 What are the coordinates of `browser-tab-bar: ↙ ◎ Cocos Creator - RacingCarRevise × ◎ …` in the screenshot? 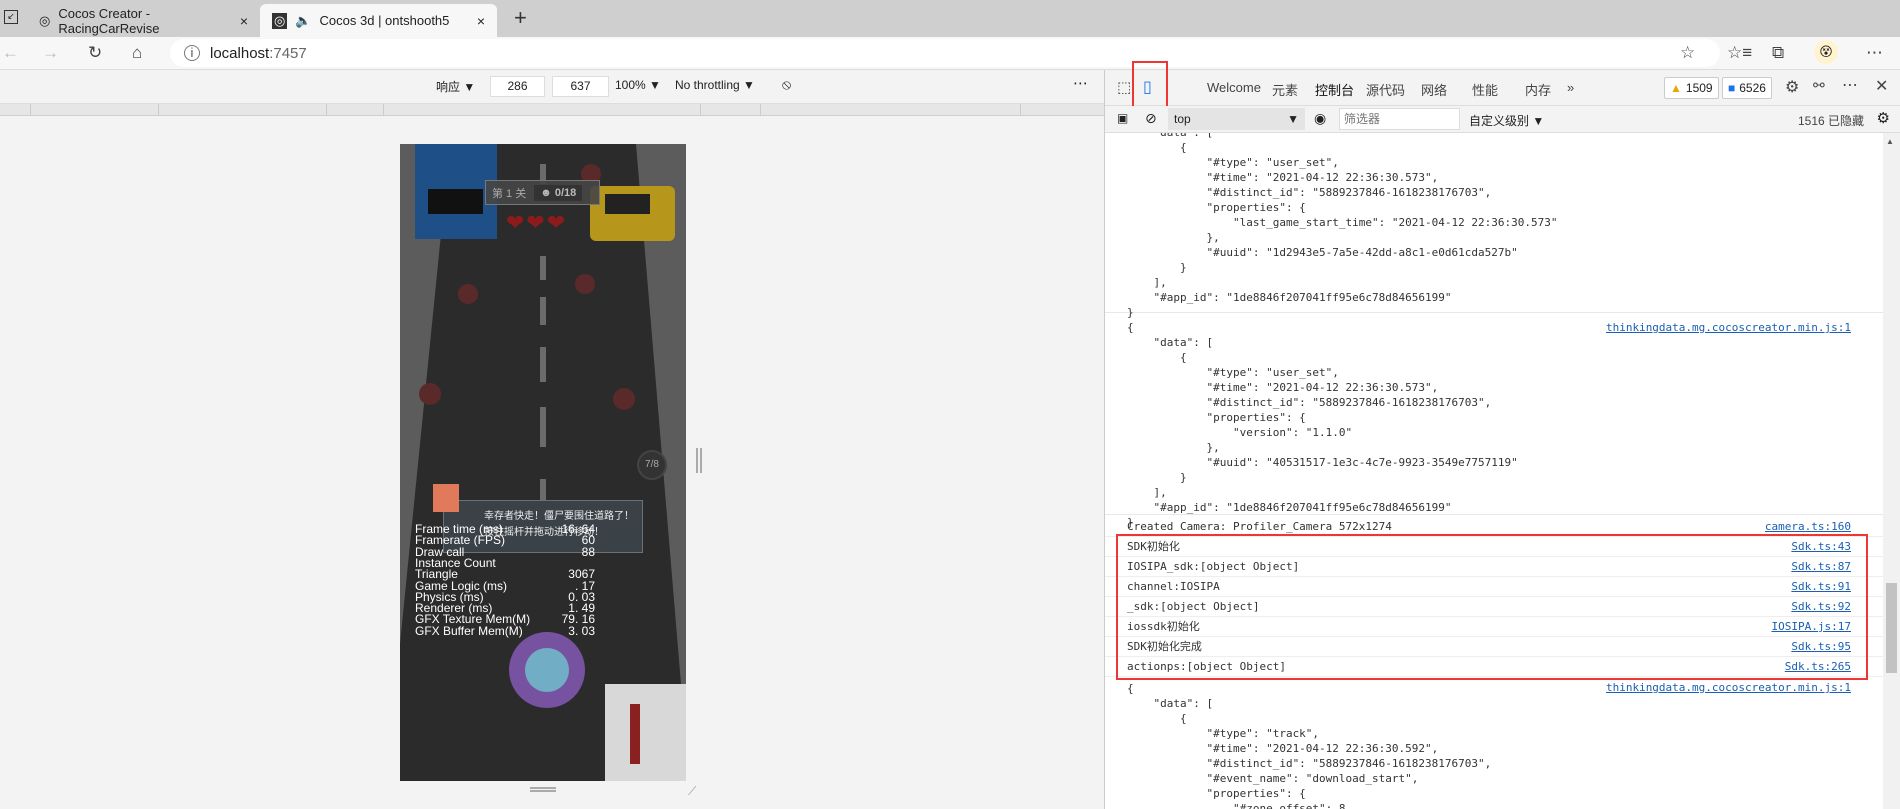 It's located at (950, 18).